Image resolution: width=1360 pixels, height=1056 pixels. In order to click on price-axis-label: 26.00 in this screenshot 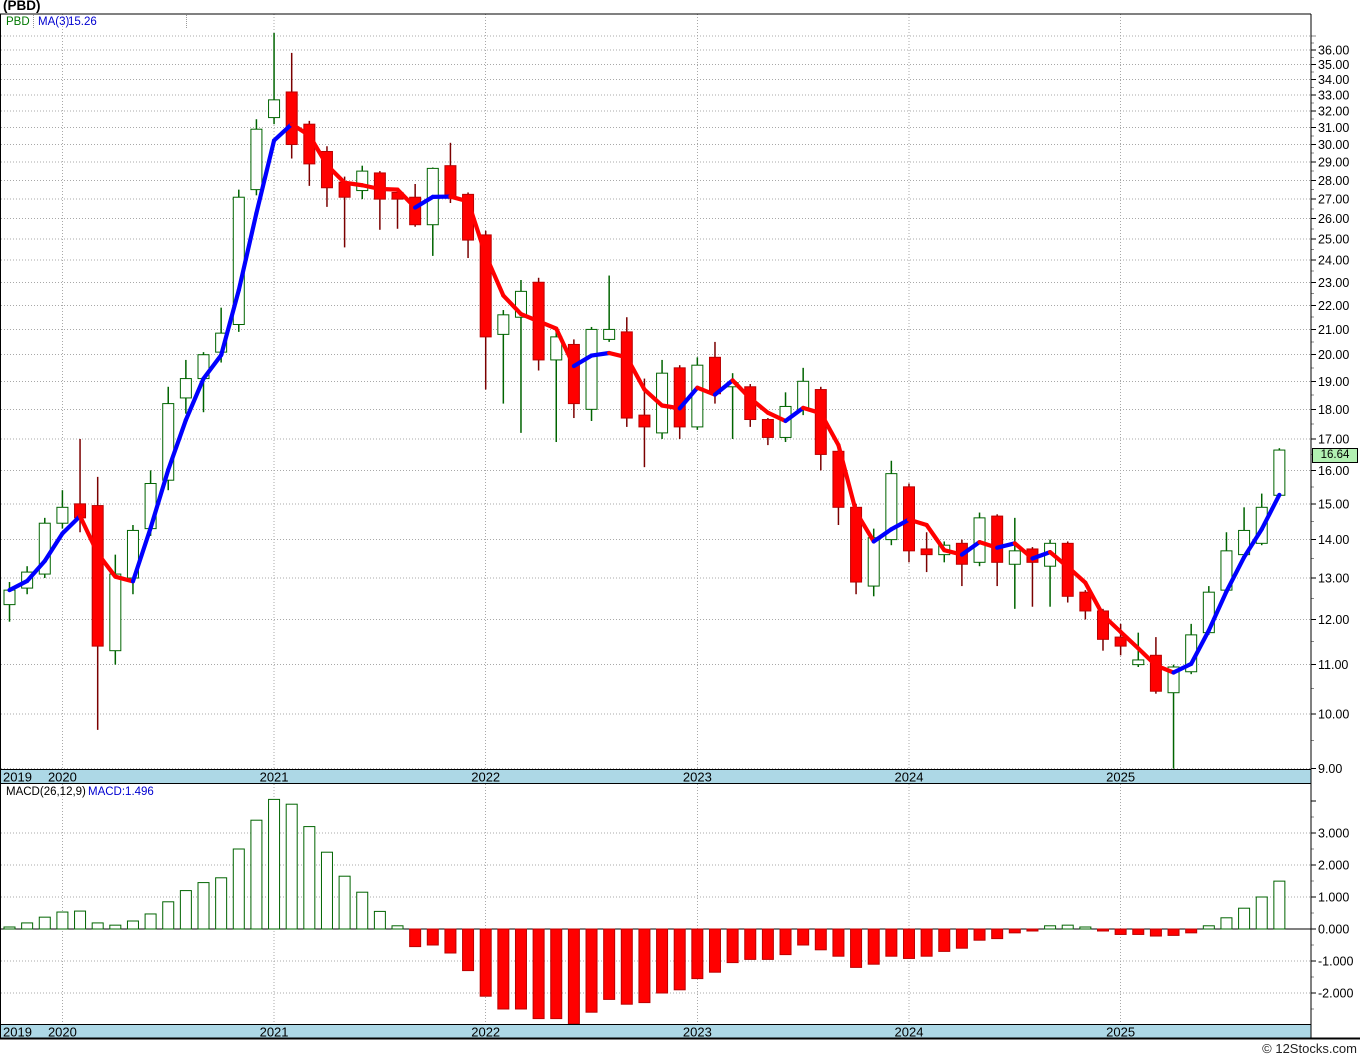, I will do `click(1333, 219)`.